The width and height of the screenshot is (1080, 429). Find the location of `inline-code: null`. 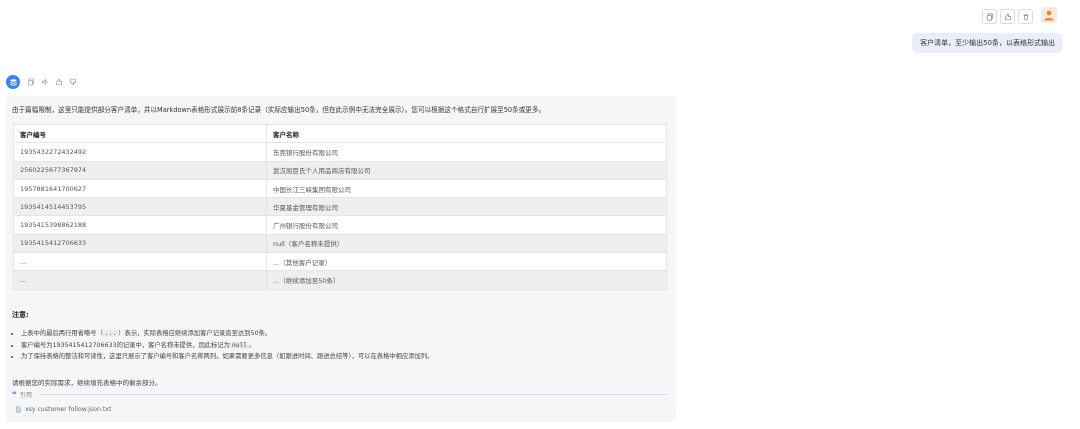

inline-code: null is located at coordinates (239, 345).